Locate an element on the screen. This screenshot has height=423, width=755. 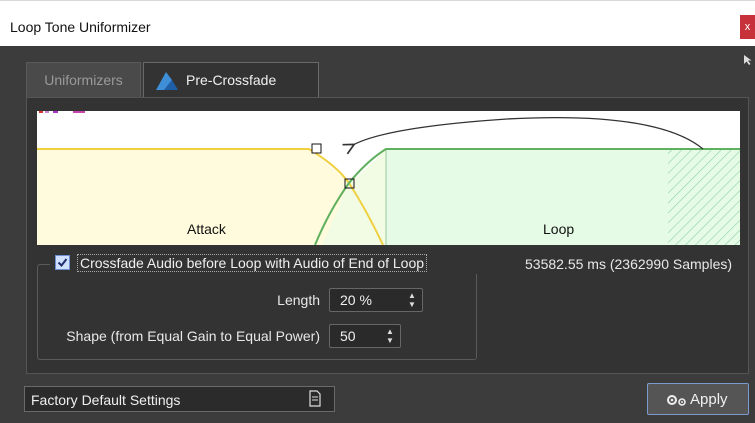
tab-pre-crossfade: Pre-Crossfade is located at coordinates (231, 80).